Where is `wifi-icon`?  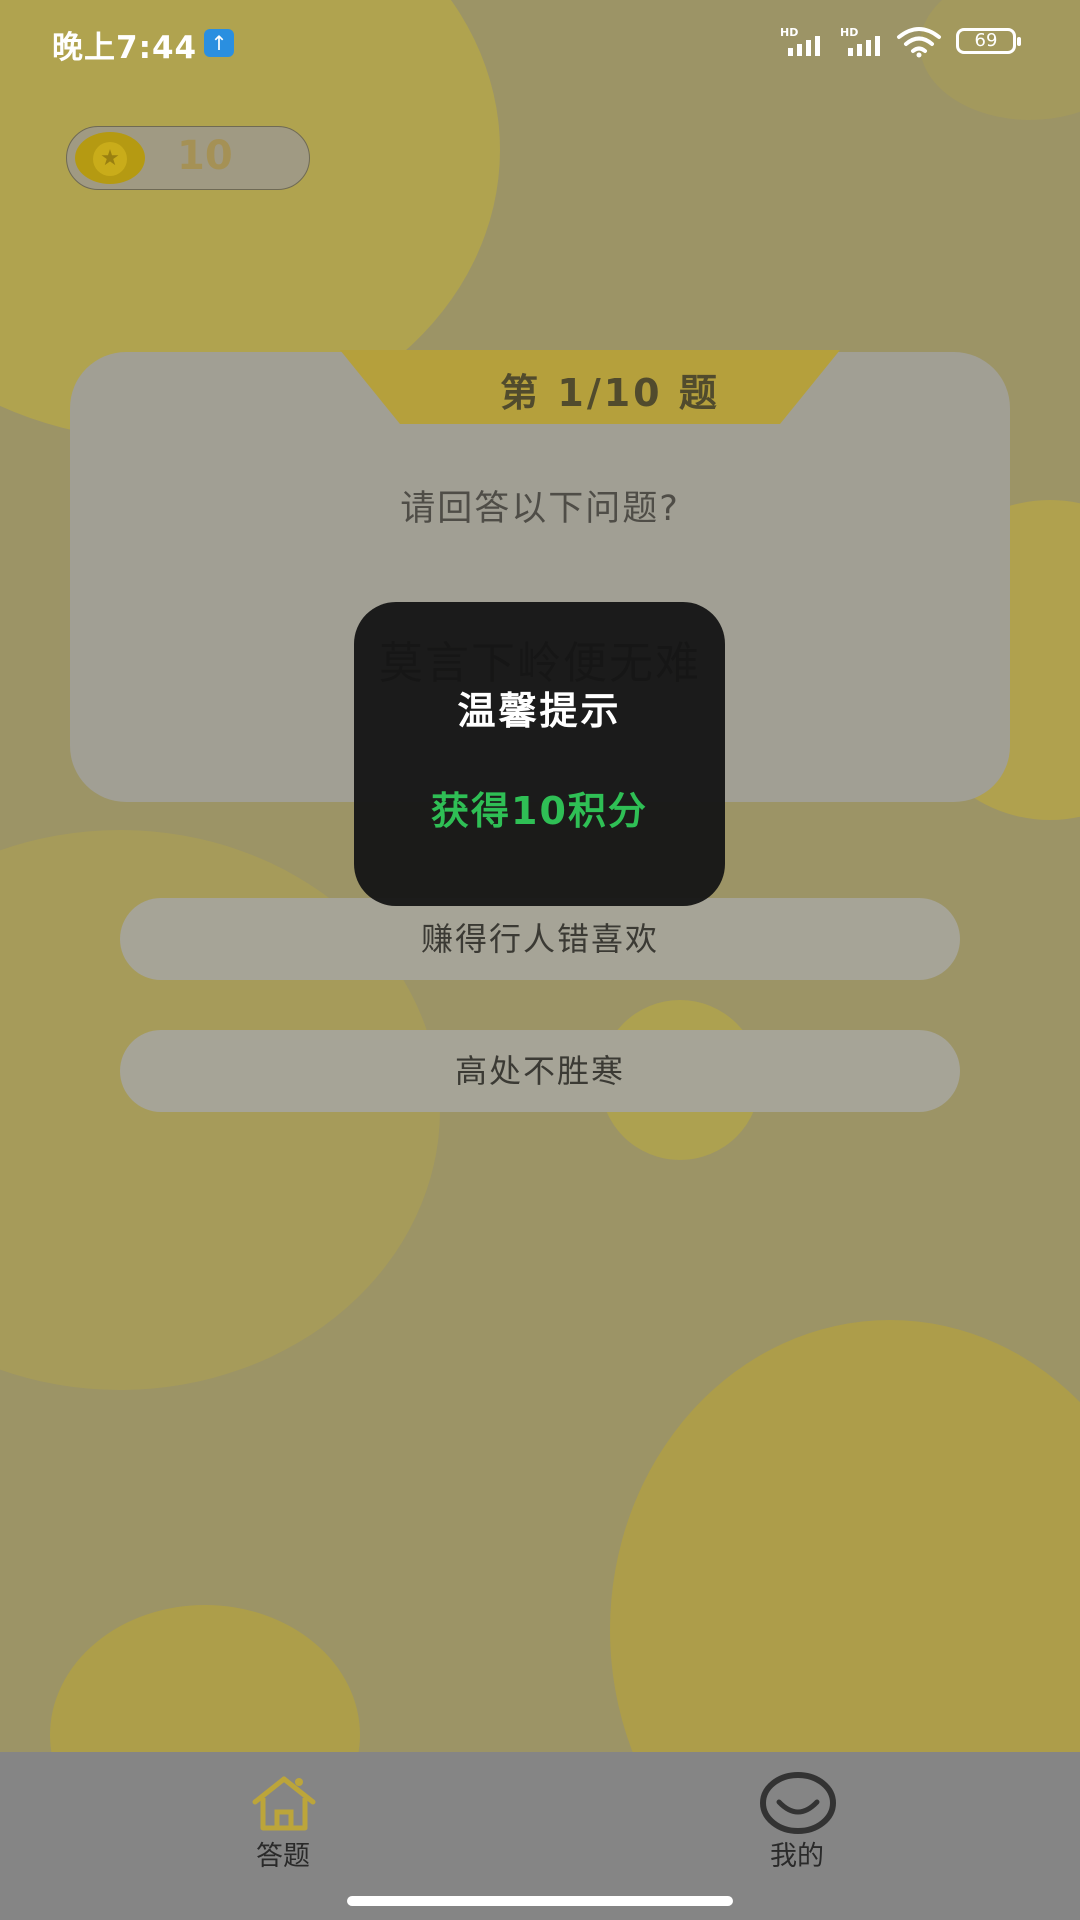 wifi-icon is located at coordinates (919, 42).